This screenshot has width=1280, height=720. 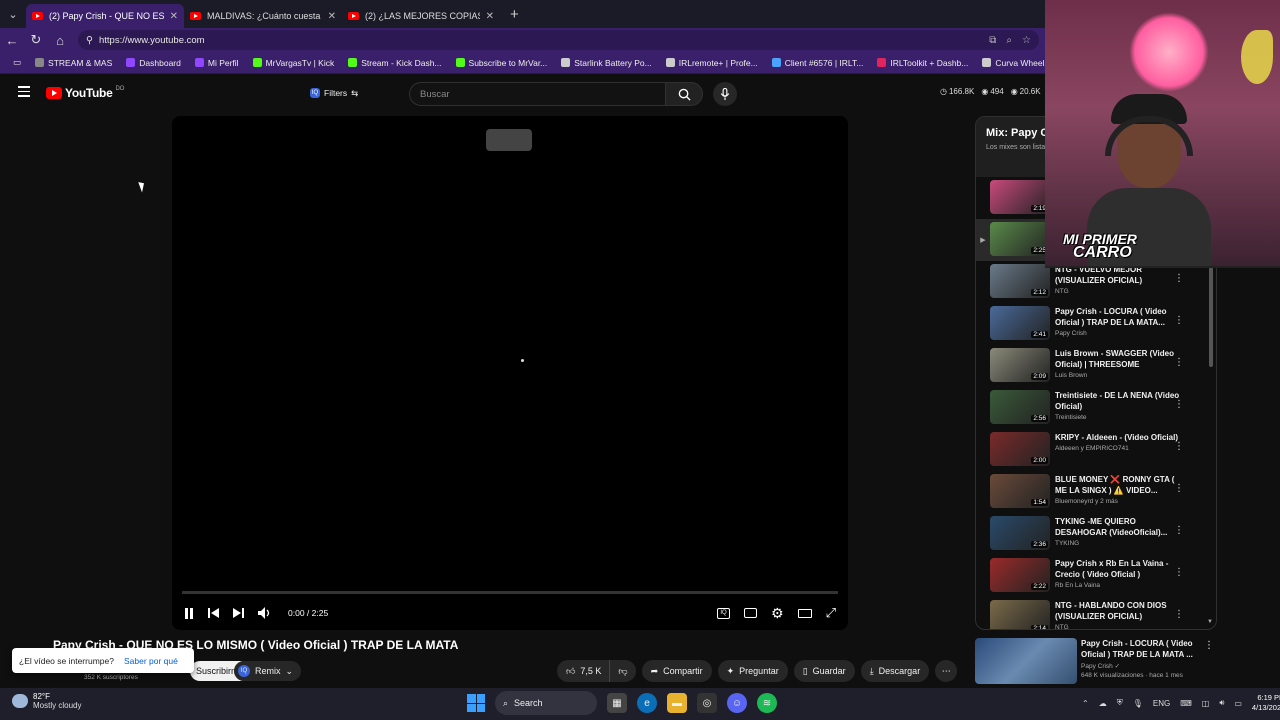 What do you see at coordinates (767, 703) in the screenshot?
I see `spotify-icon: ≋` at bounding box center [767, 703].